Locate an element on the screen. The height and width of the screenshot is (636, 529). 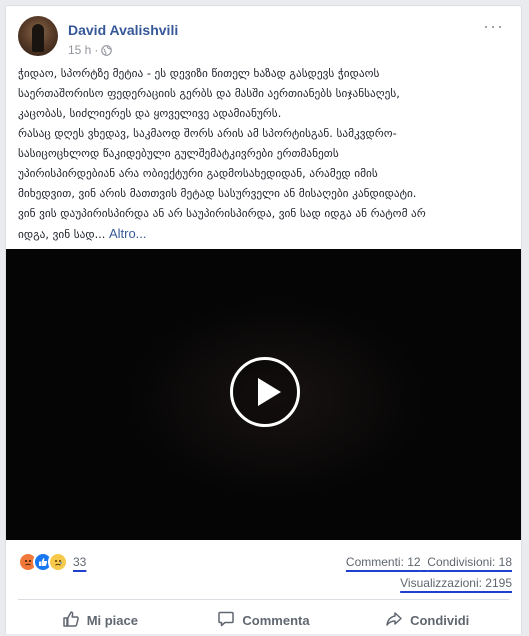
like-label: Mi piace is located at coordinates (112, 620).